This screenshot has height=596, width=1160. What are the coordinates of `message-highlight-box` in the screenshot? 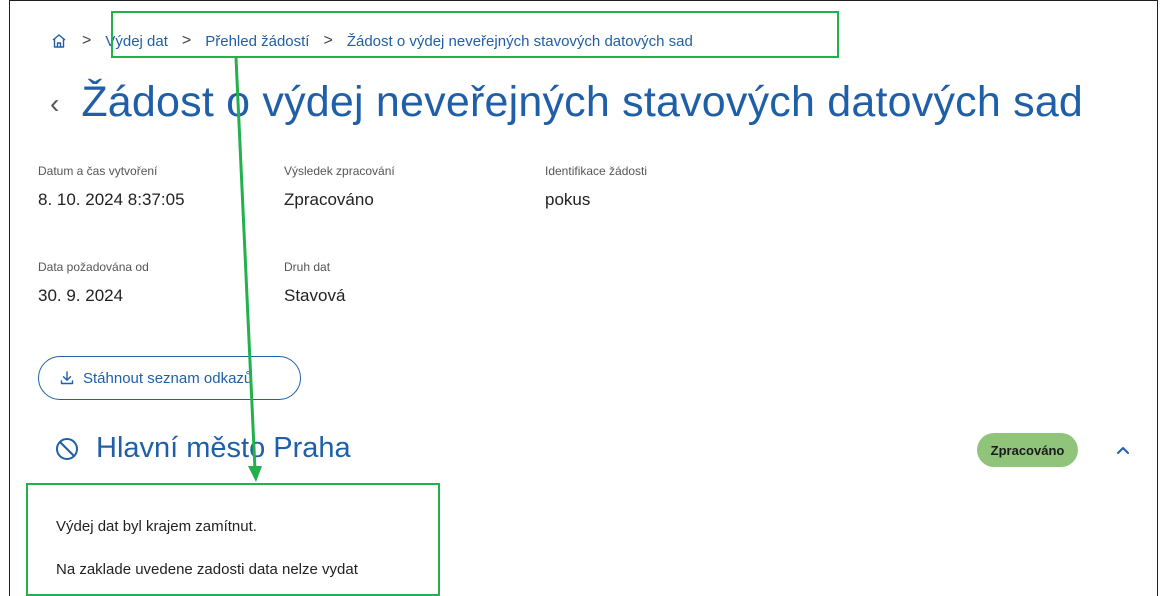 It's located at (233, 539).